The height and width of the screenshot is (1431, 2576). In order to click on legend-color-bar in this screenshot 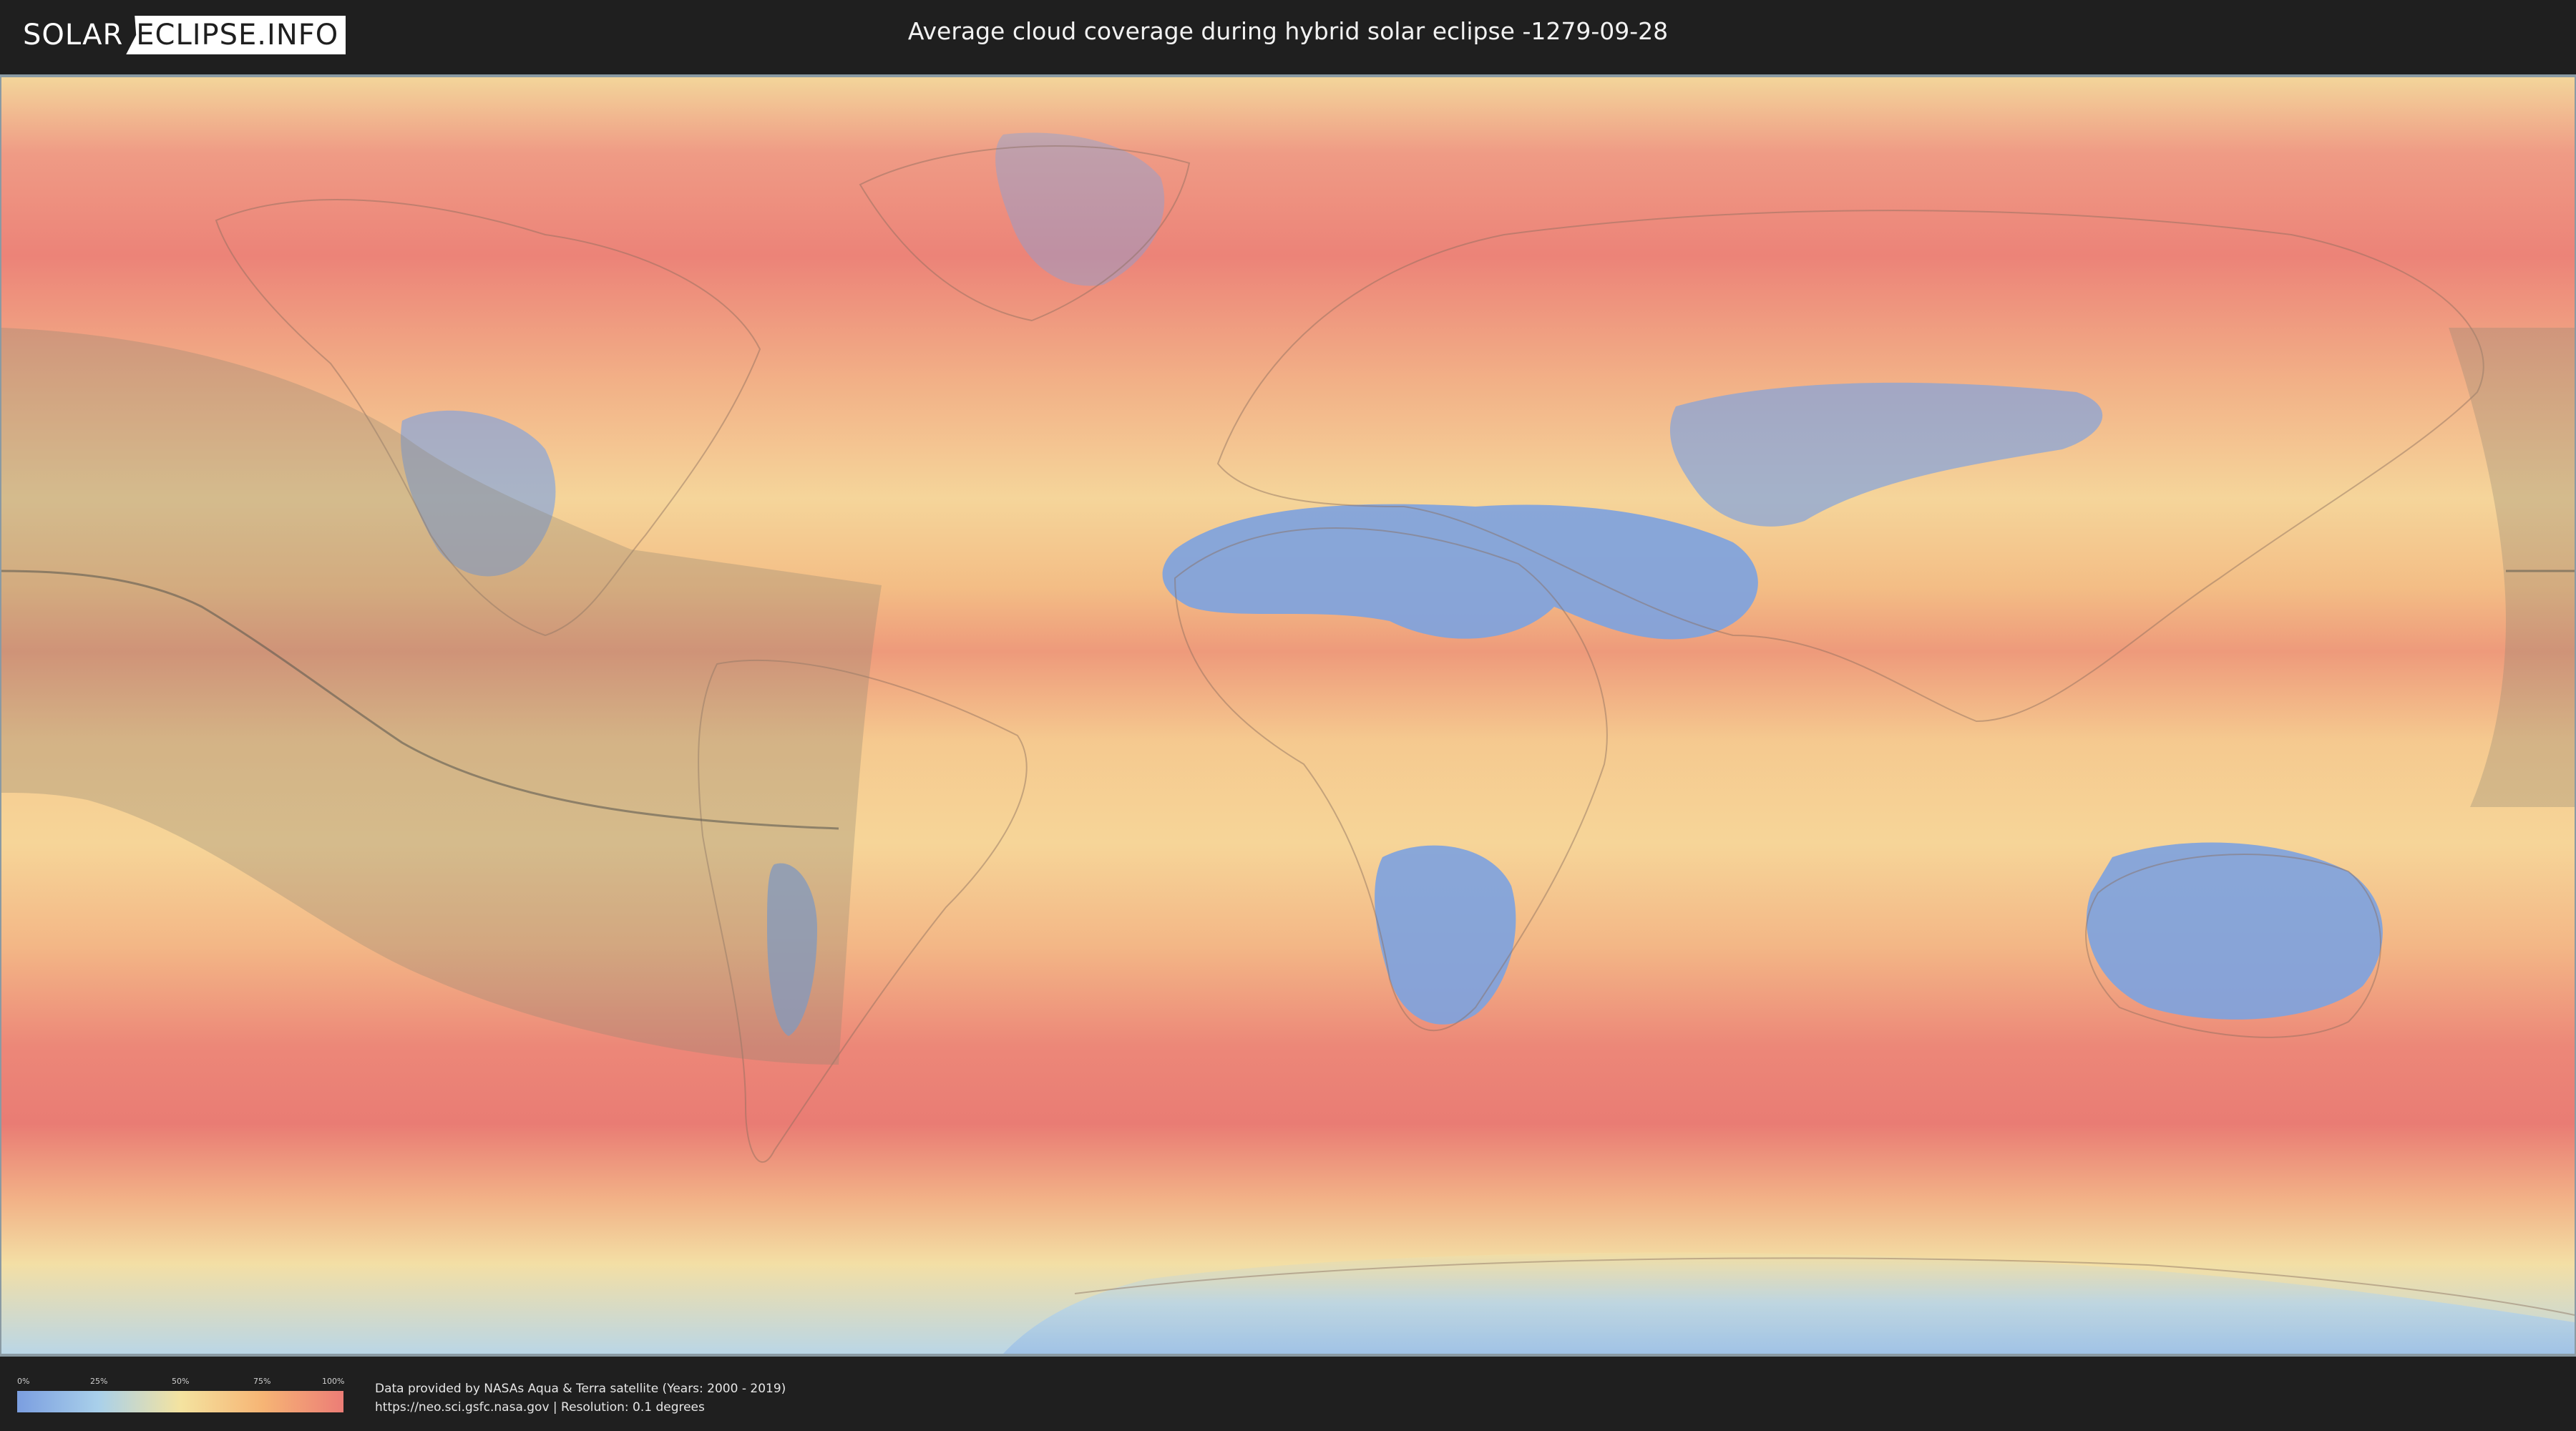, I will do `click(180, 1402)`.